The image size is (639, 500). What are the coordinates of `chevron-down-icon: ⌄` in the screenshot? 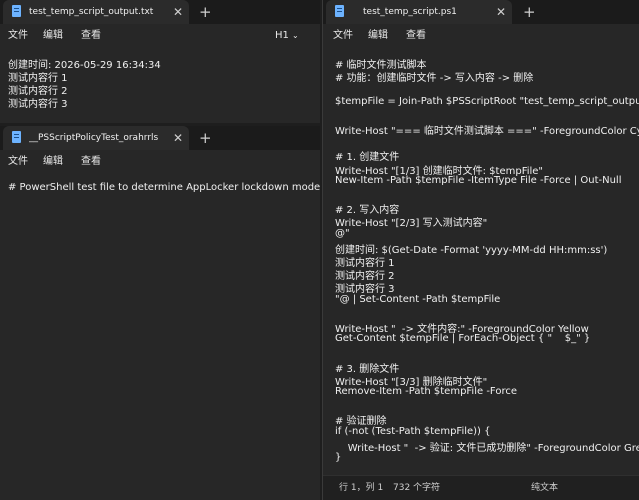 It's located at (295, 36).